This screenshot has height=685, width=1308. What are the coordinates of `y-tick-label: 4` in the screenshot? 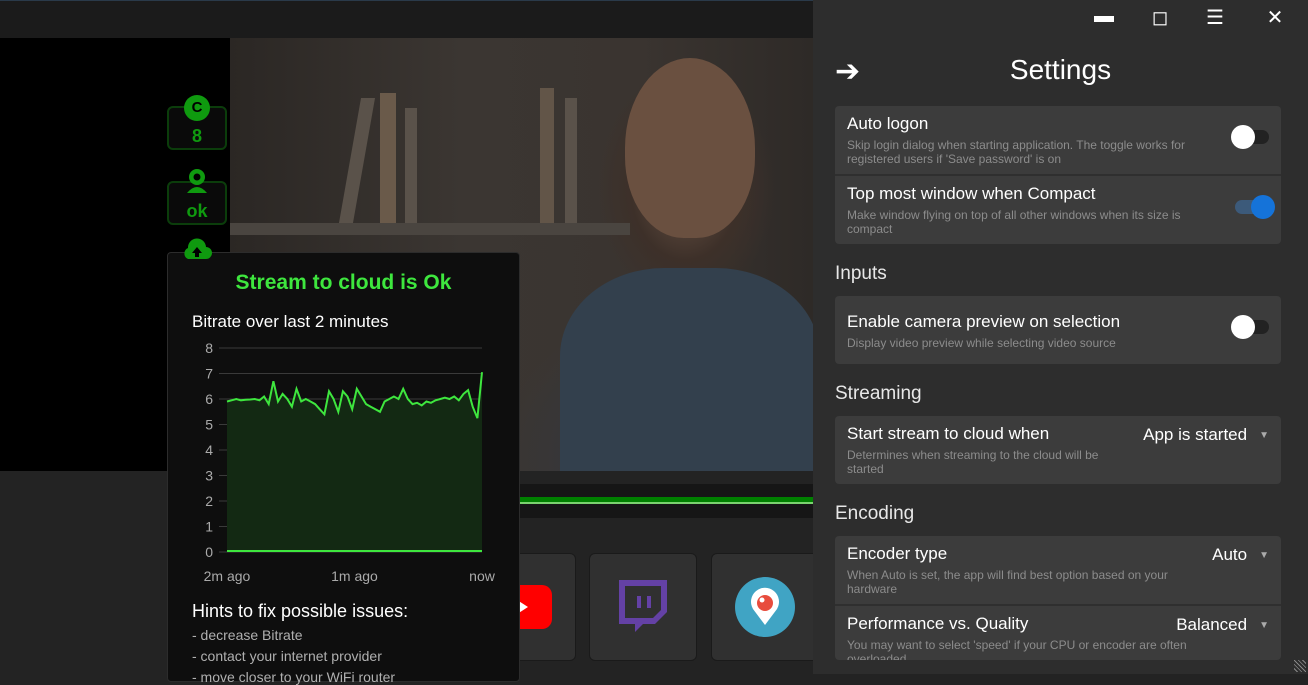 It's located at (209, 450).